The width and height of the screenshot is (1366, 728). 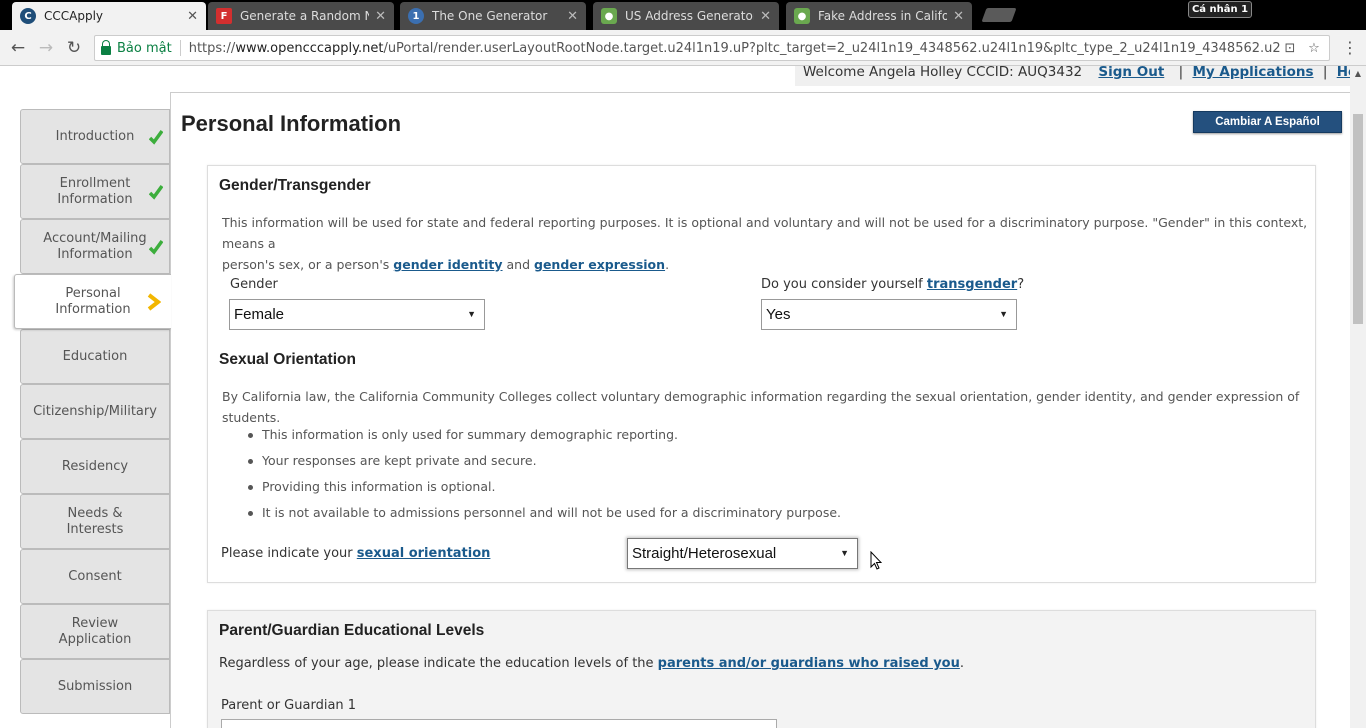 What do you see at coordinates (1290, 48) in the screenshot?
I see `translate-icon: ⊡` at bounding box center [1290, 48].